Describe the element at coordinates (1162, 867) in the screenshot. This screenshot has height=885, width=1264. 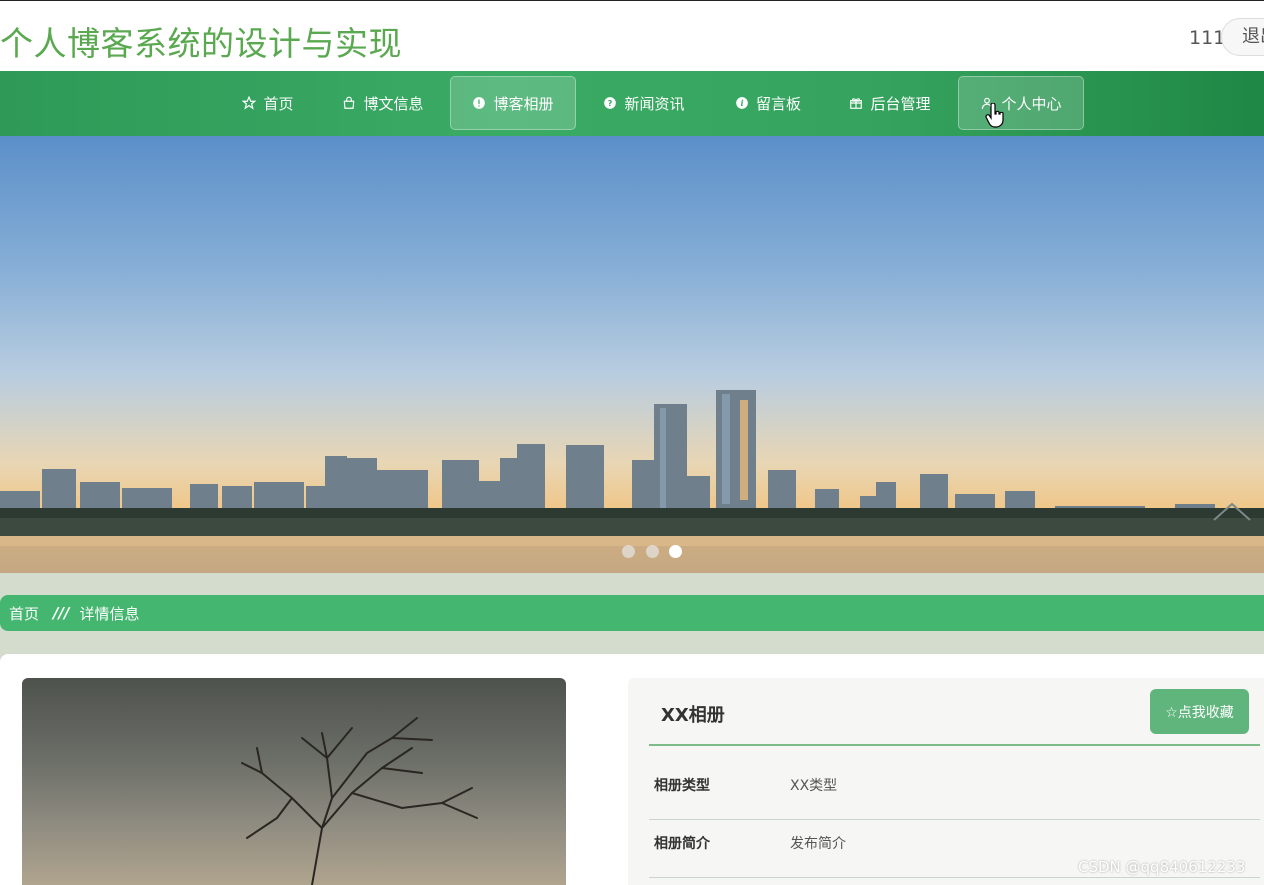
I see `watermark: CSDN @qq840612233` at that location.